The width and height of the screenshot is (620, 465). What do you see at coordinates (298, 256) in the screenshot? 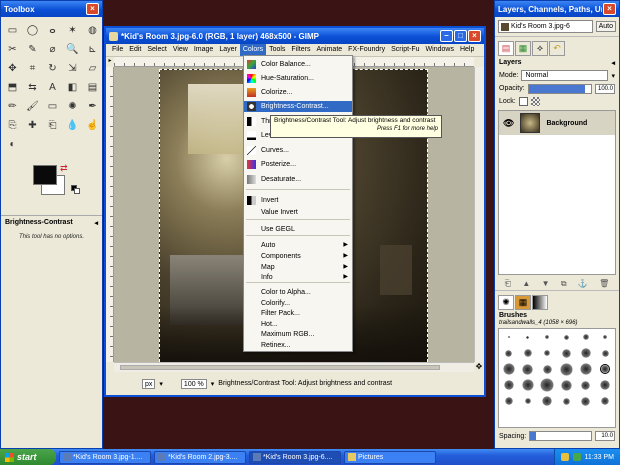
I see `menu-item-components: Components ▶` at bounding box center [298, 256].